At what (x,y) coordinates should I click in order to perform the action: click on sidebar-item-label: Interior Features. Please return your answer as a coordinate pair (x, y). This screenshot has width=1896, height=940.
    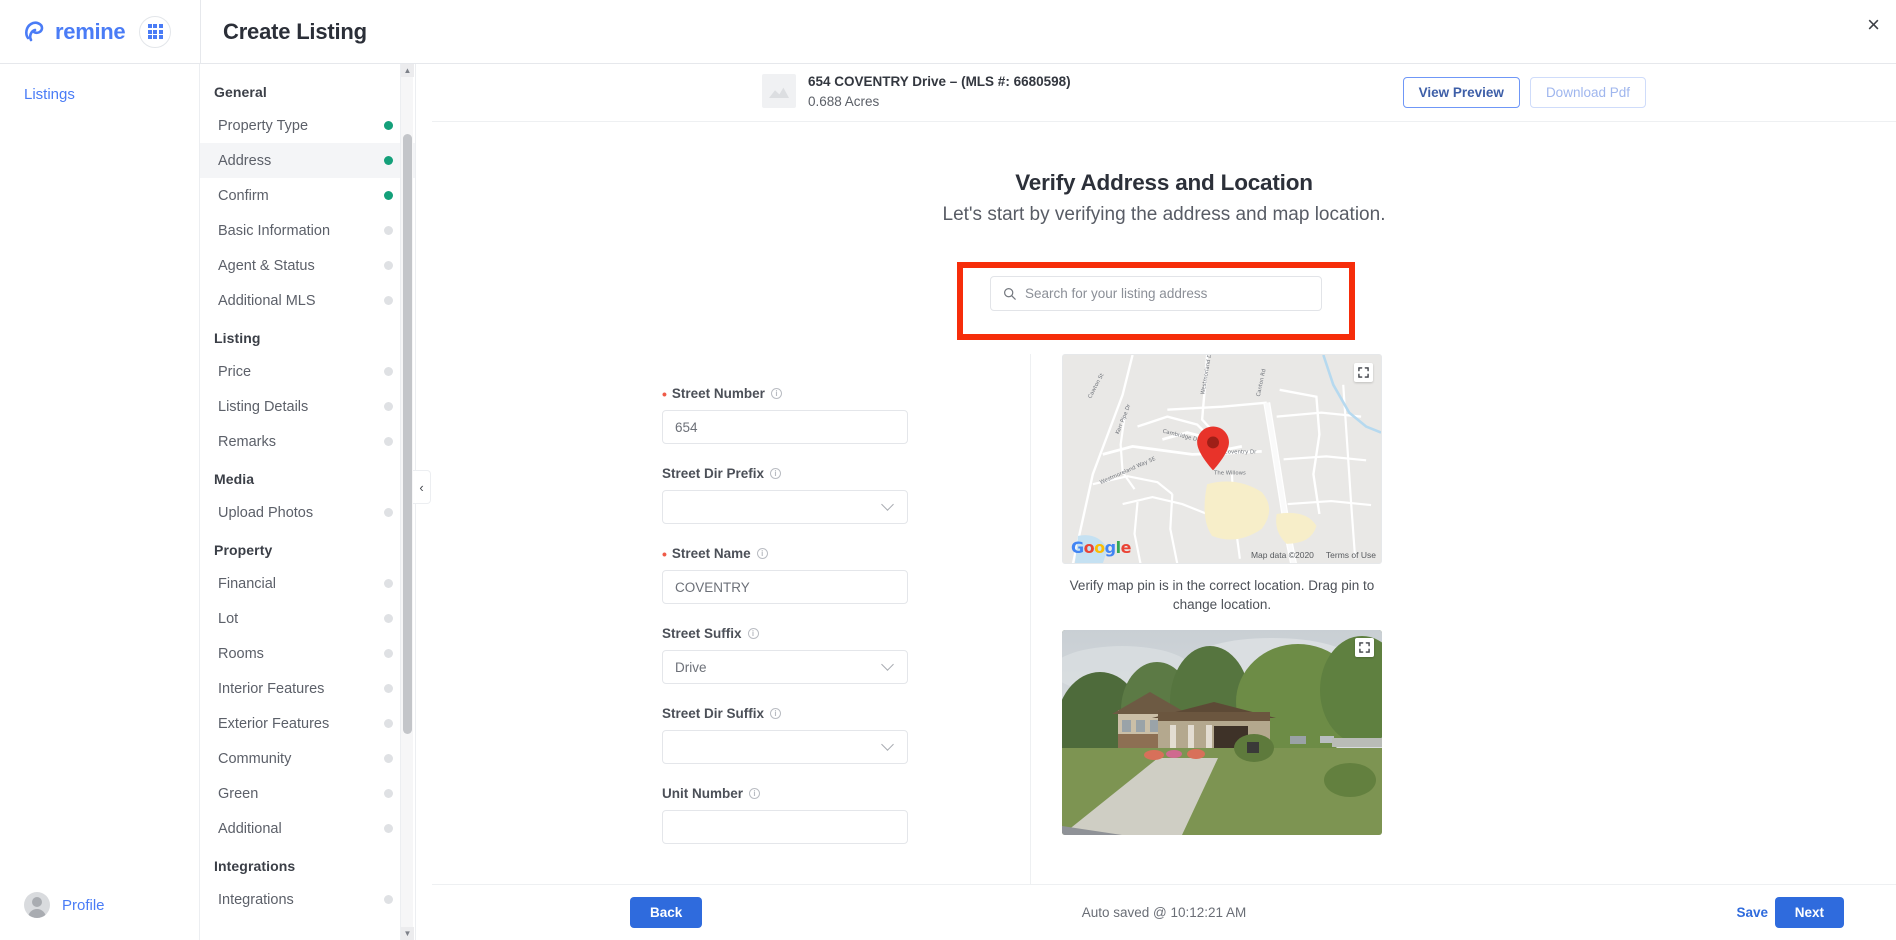
    Looking at the image, I should click on (271, 688).